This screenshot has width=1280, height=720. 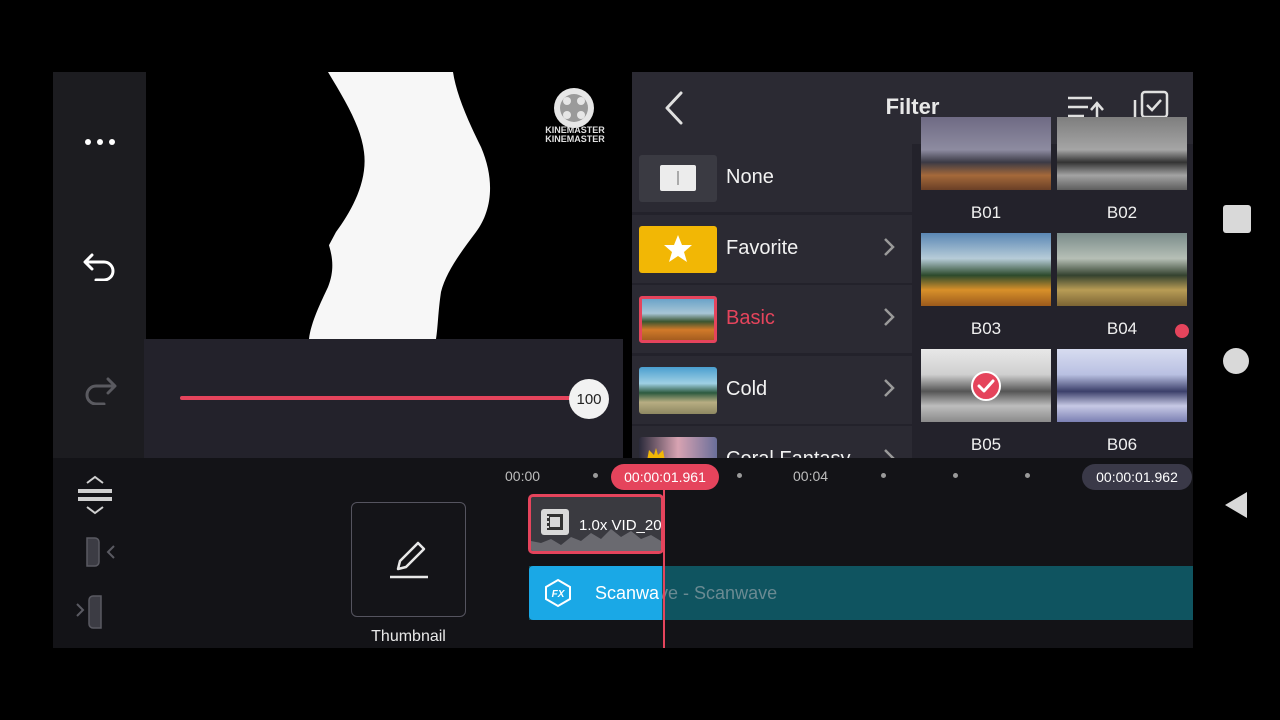 What do you see at coordinates (747, 389) in the screenshot?
I see `category-label: Cold` at bounding box center [747, 389].